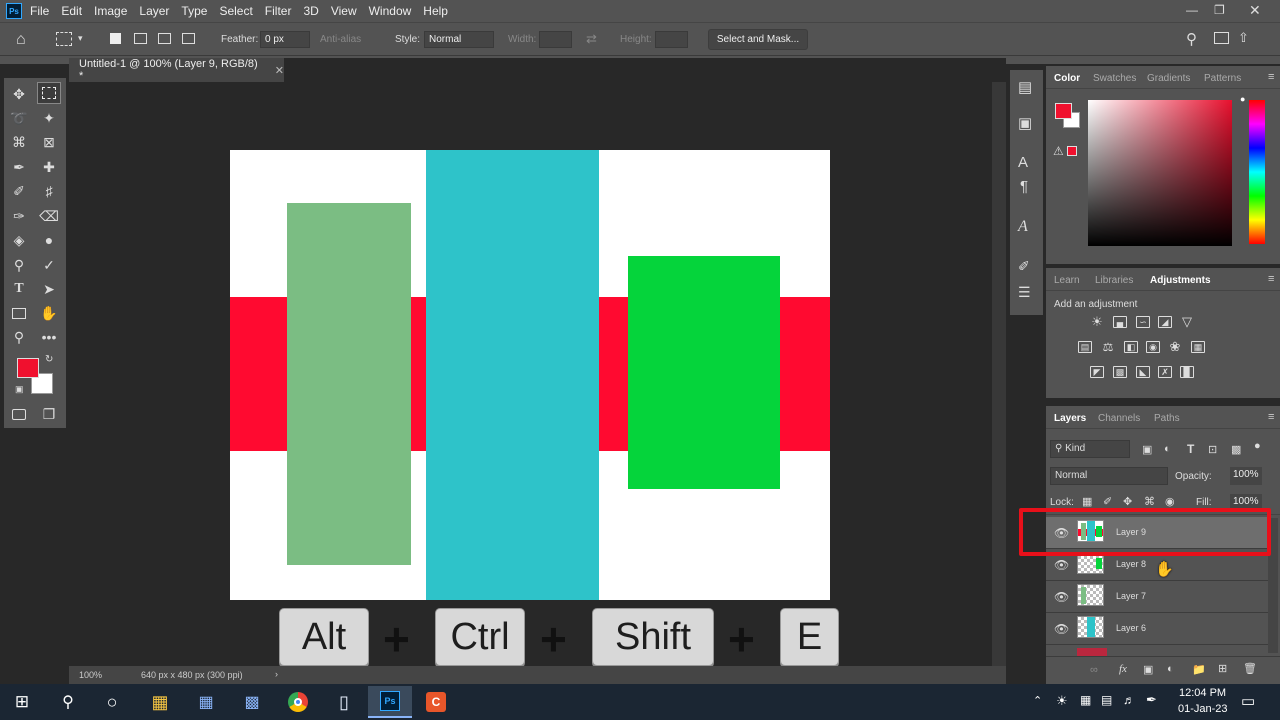  What do you see at coordinates (1120, 372) in the screenshot?
I see `posterize-icon: ▩` at bounding box center [1120, 372].